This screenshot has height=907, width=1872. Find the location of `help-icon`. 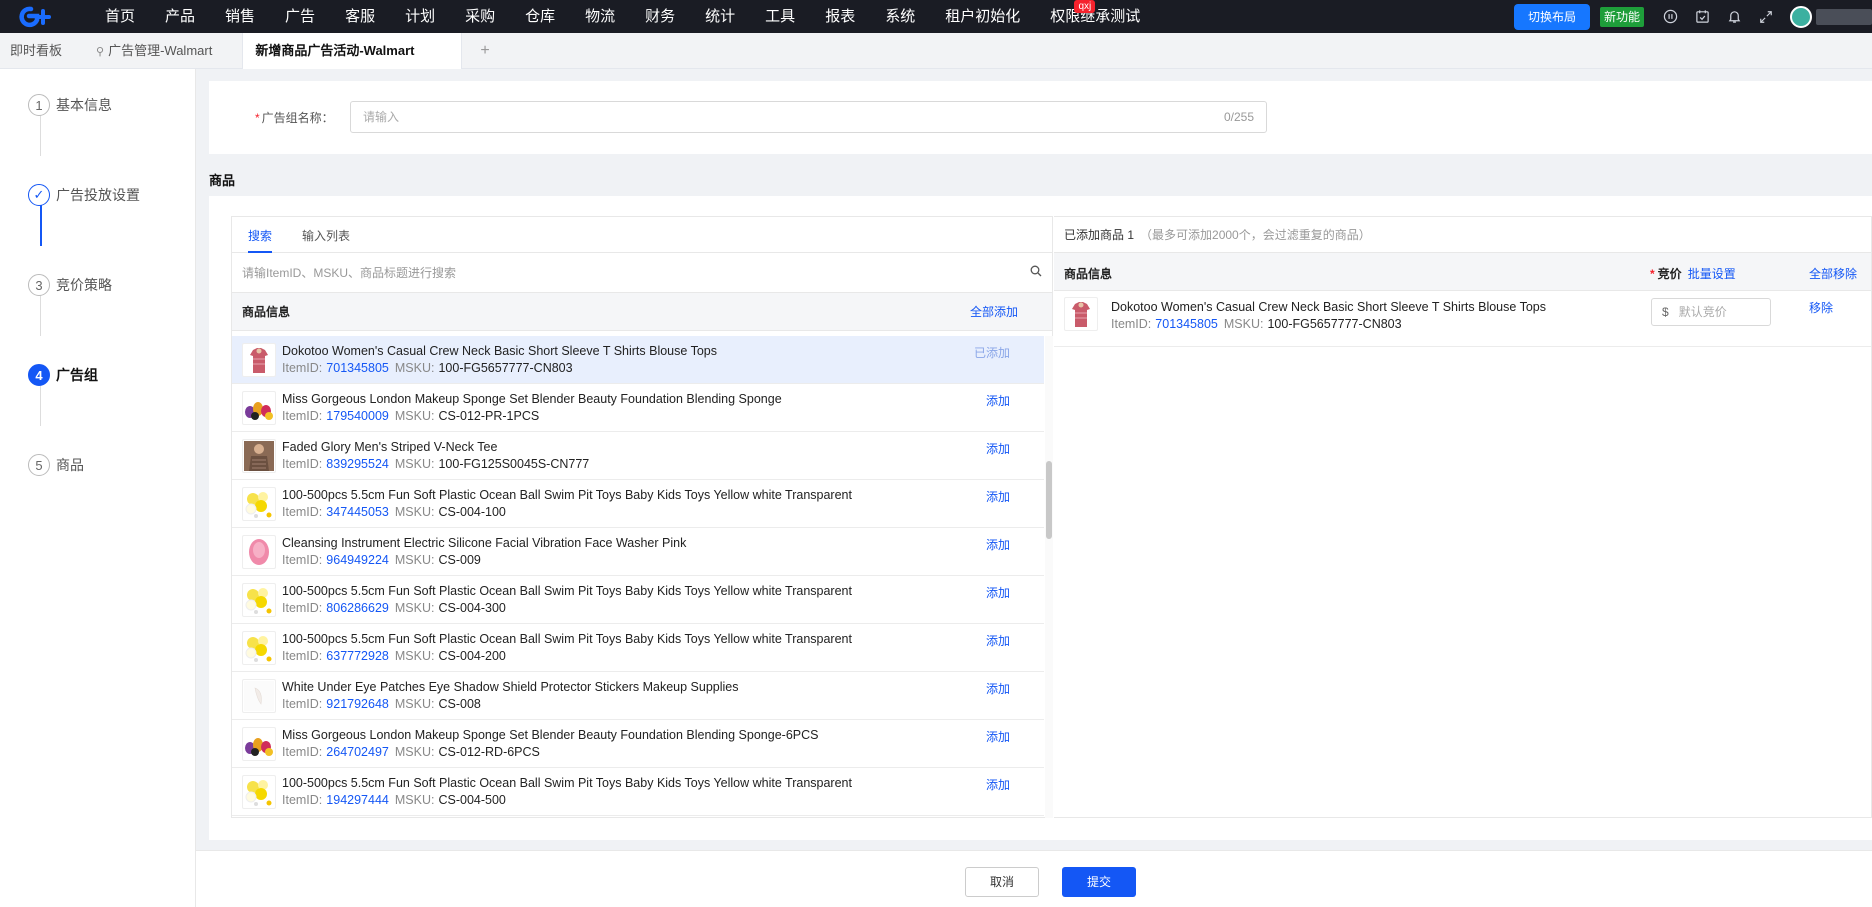

help-icon is located at coordinates (1670, 16).